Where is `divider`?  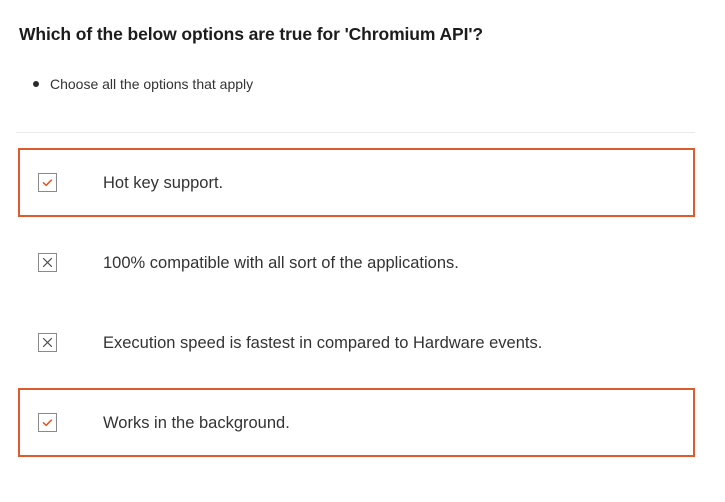
divider is located at coordinates (355, 132).